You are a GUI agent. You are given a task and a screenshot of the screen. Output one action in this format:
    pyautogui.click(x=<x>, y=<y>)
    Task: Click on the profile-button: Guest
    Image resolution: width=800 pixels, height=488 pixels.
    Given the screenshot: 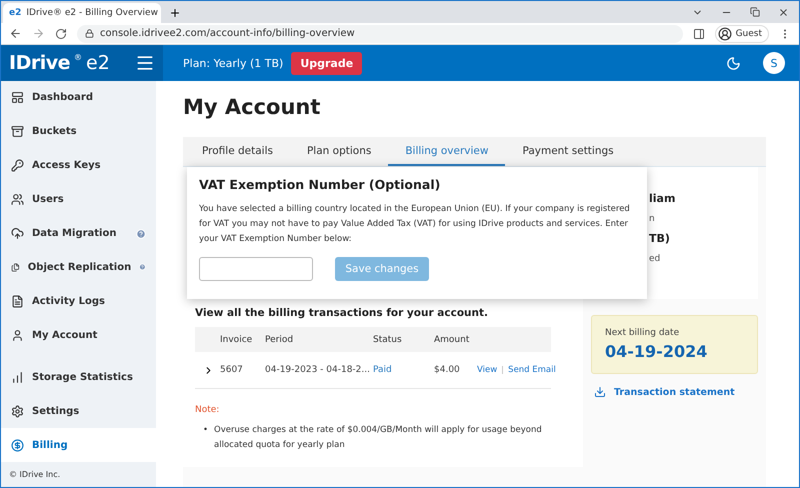 What is the action you would take?
    pyautogui.click(x=741, y=33)
    